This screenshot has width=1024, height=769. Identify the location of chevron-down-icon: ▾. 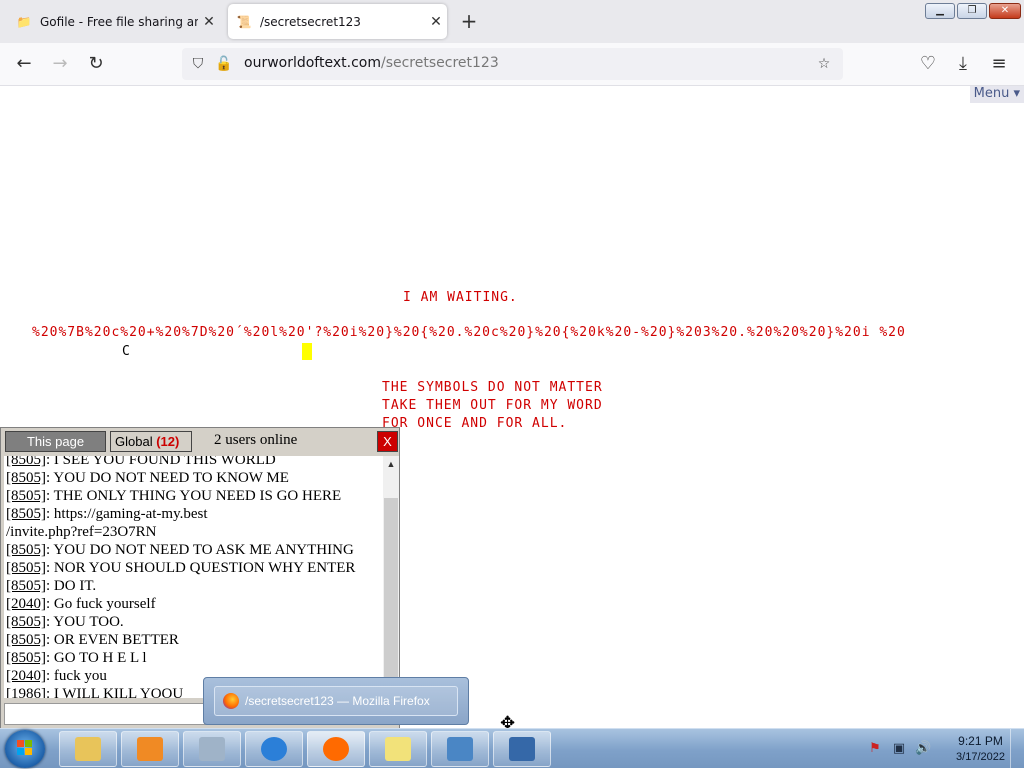
(1016, 93).